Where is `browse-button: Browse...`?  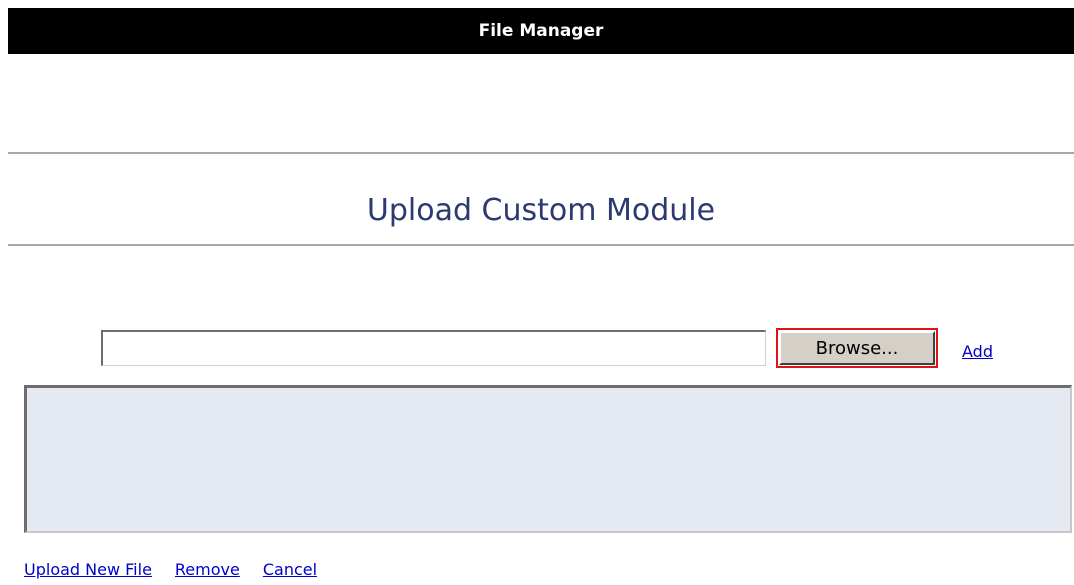
browse-button: Browse... is located at coordinates (857, 348).